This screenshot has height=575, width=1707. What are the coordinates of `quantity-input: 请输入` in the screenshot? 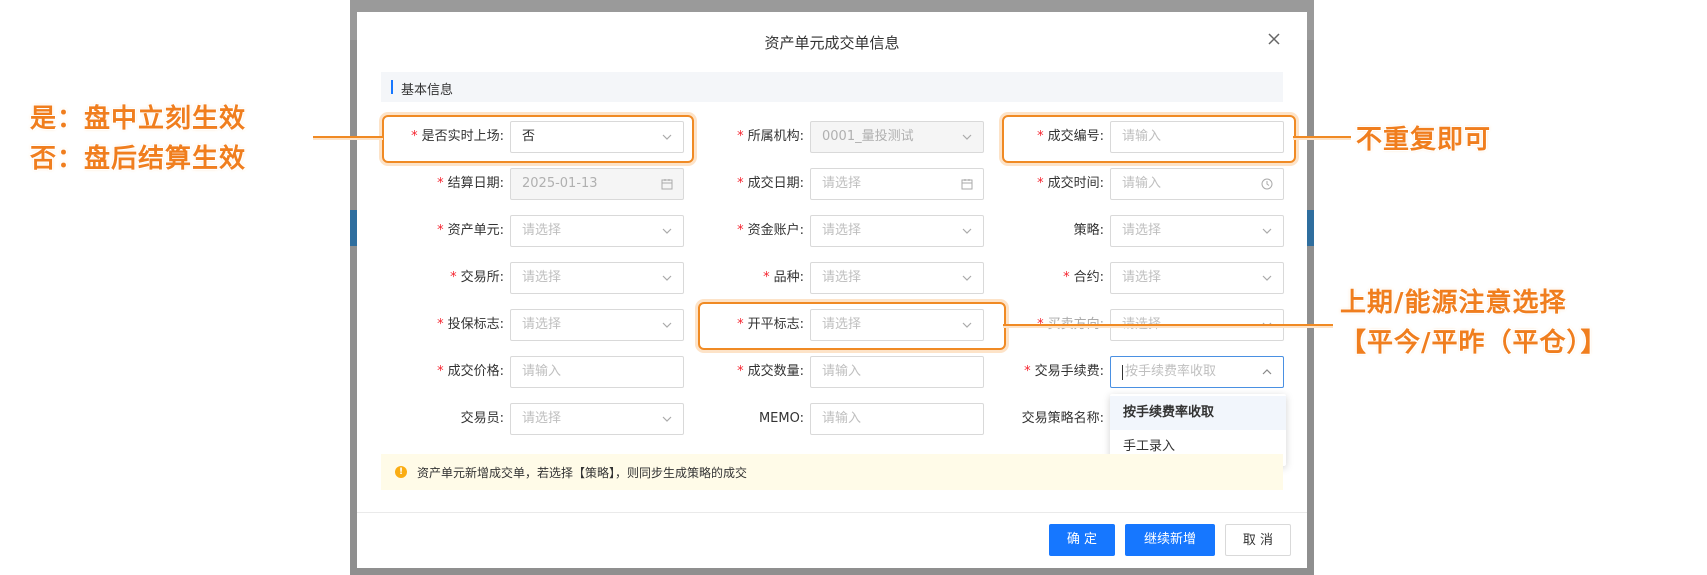 It's located at (897, 372).